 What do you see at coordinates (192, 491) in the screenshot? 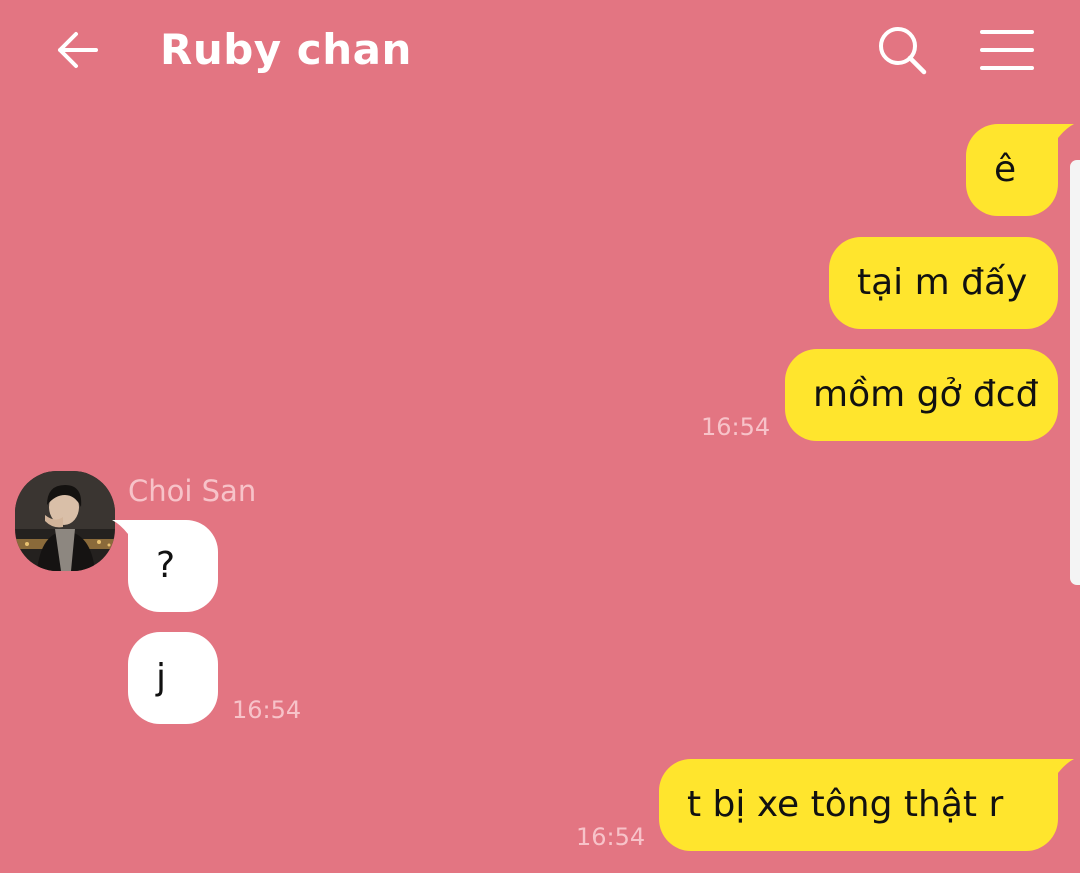
I see `sender-name: Choi San` at bounding box center [192, 491].